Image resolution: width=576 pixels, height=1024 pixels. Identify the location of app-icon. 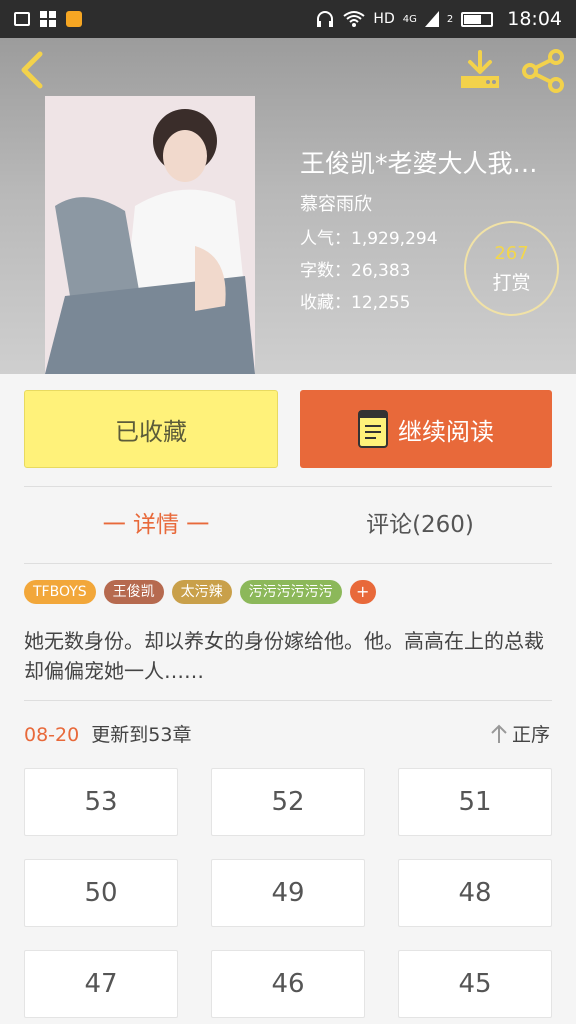
(74, 19).